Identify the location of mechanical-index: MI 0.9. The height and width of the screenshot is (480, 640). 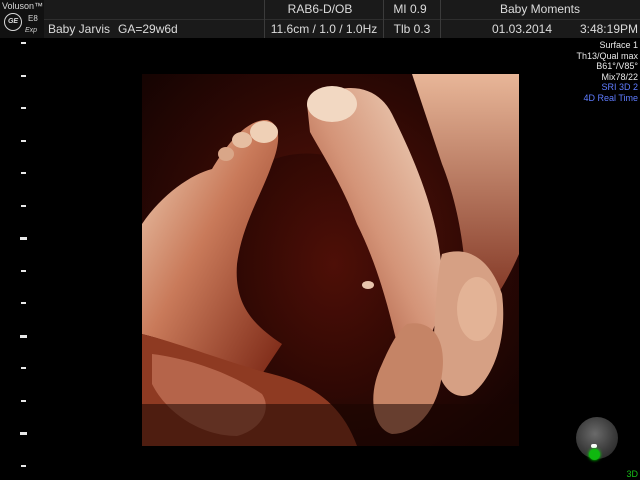
(410, 9).